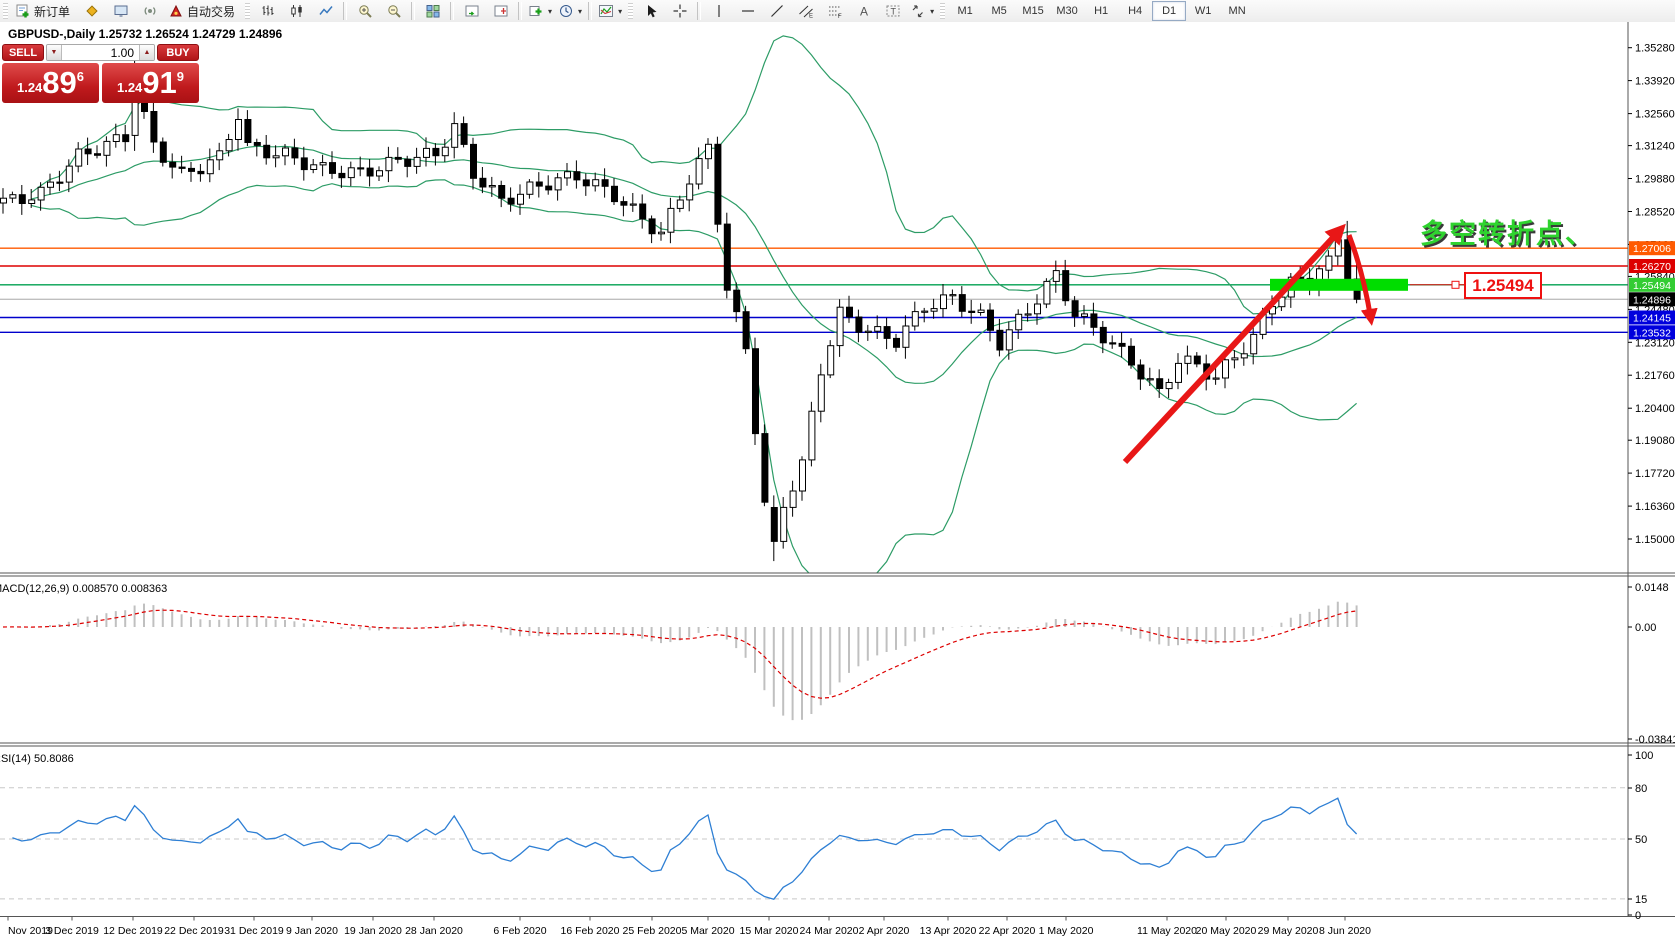  I want to click on timeframe-M5: M5, so click(999, 11).